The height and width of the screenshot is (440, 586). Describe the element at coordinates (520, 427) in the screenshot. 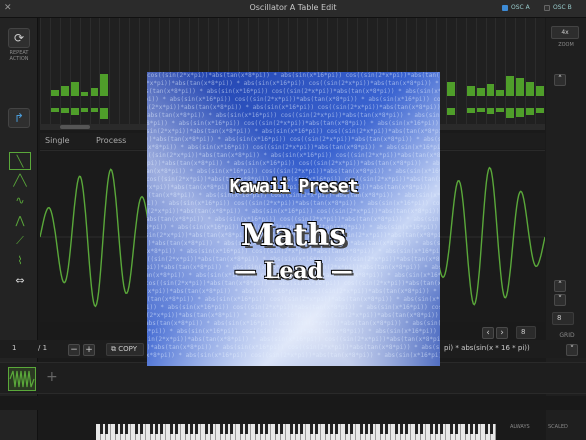

I see `always-label: ALWAYS` at that location.